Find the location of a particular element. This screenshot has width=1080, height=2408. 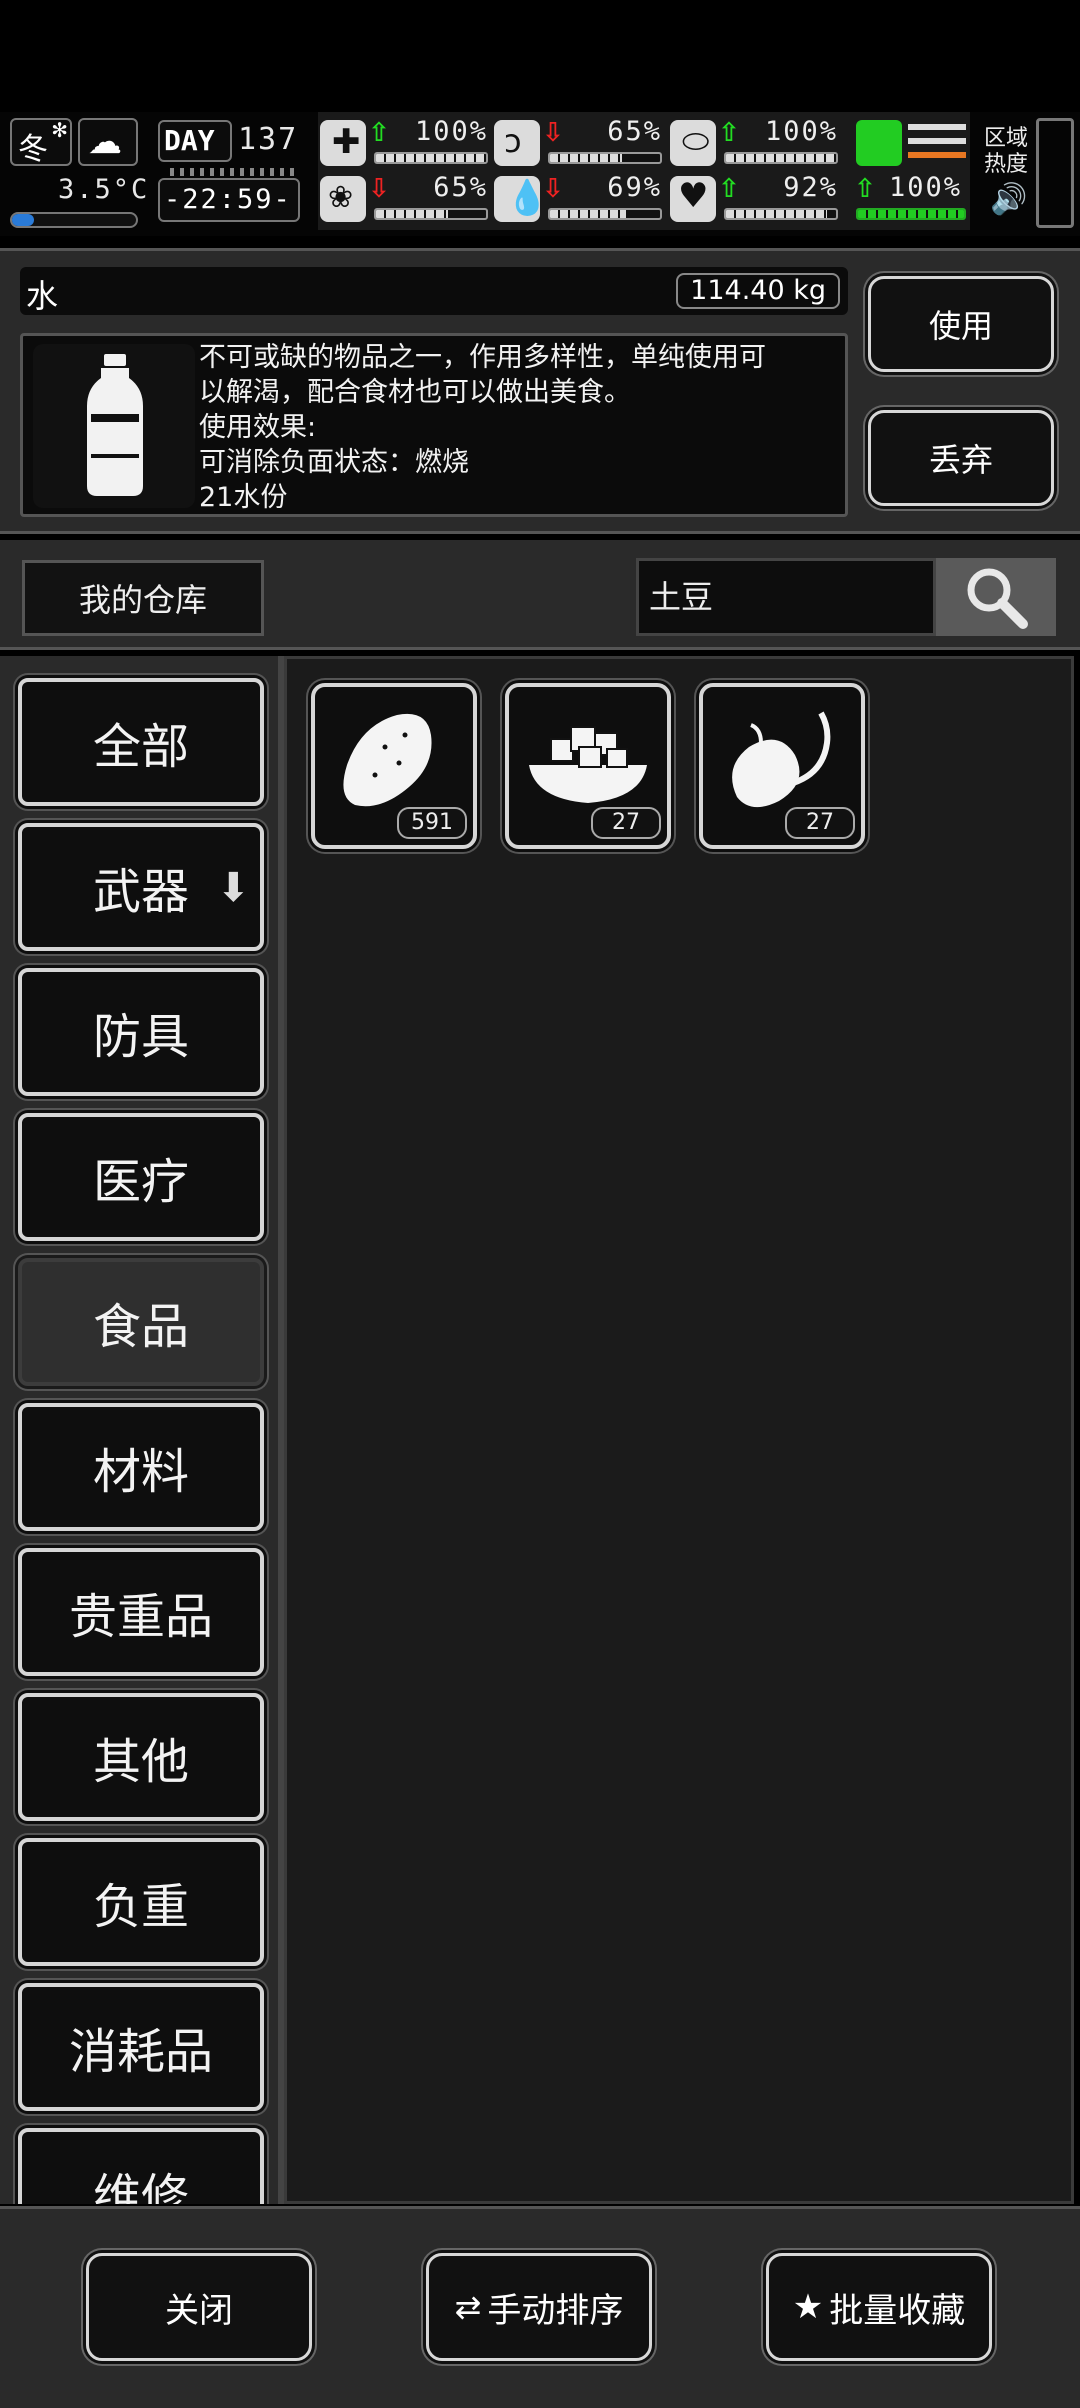

brain-icon: ❀ is located at coordinates (343, 199).